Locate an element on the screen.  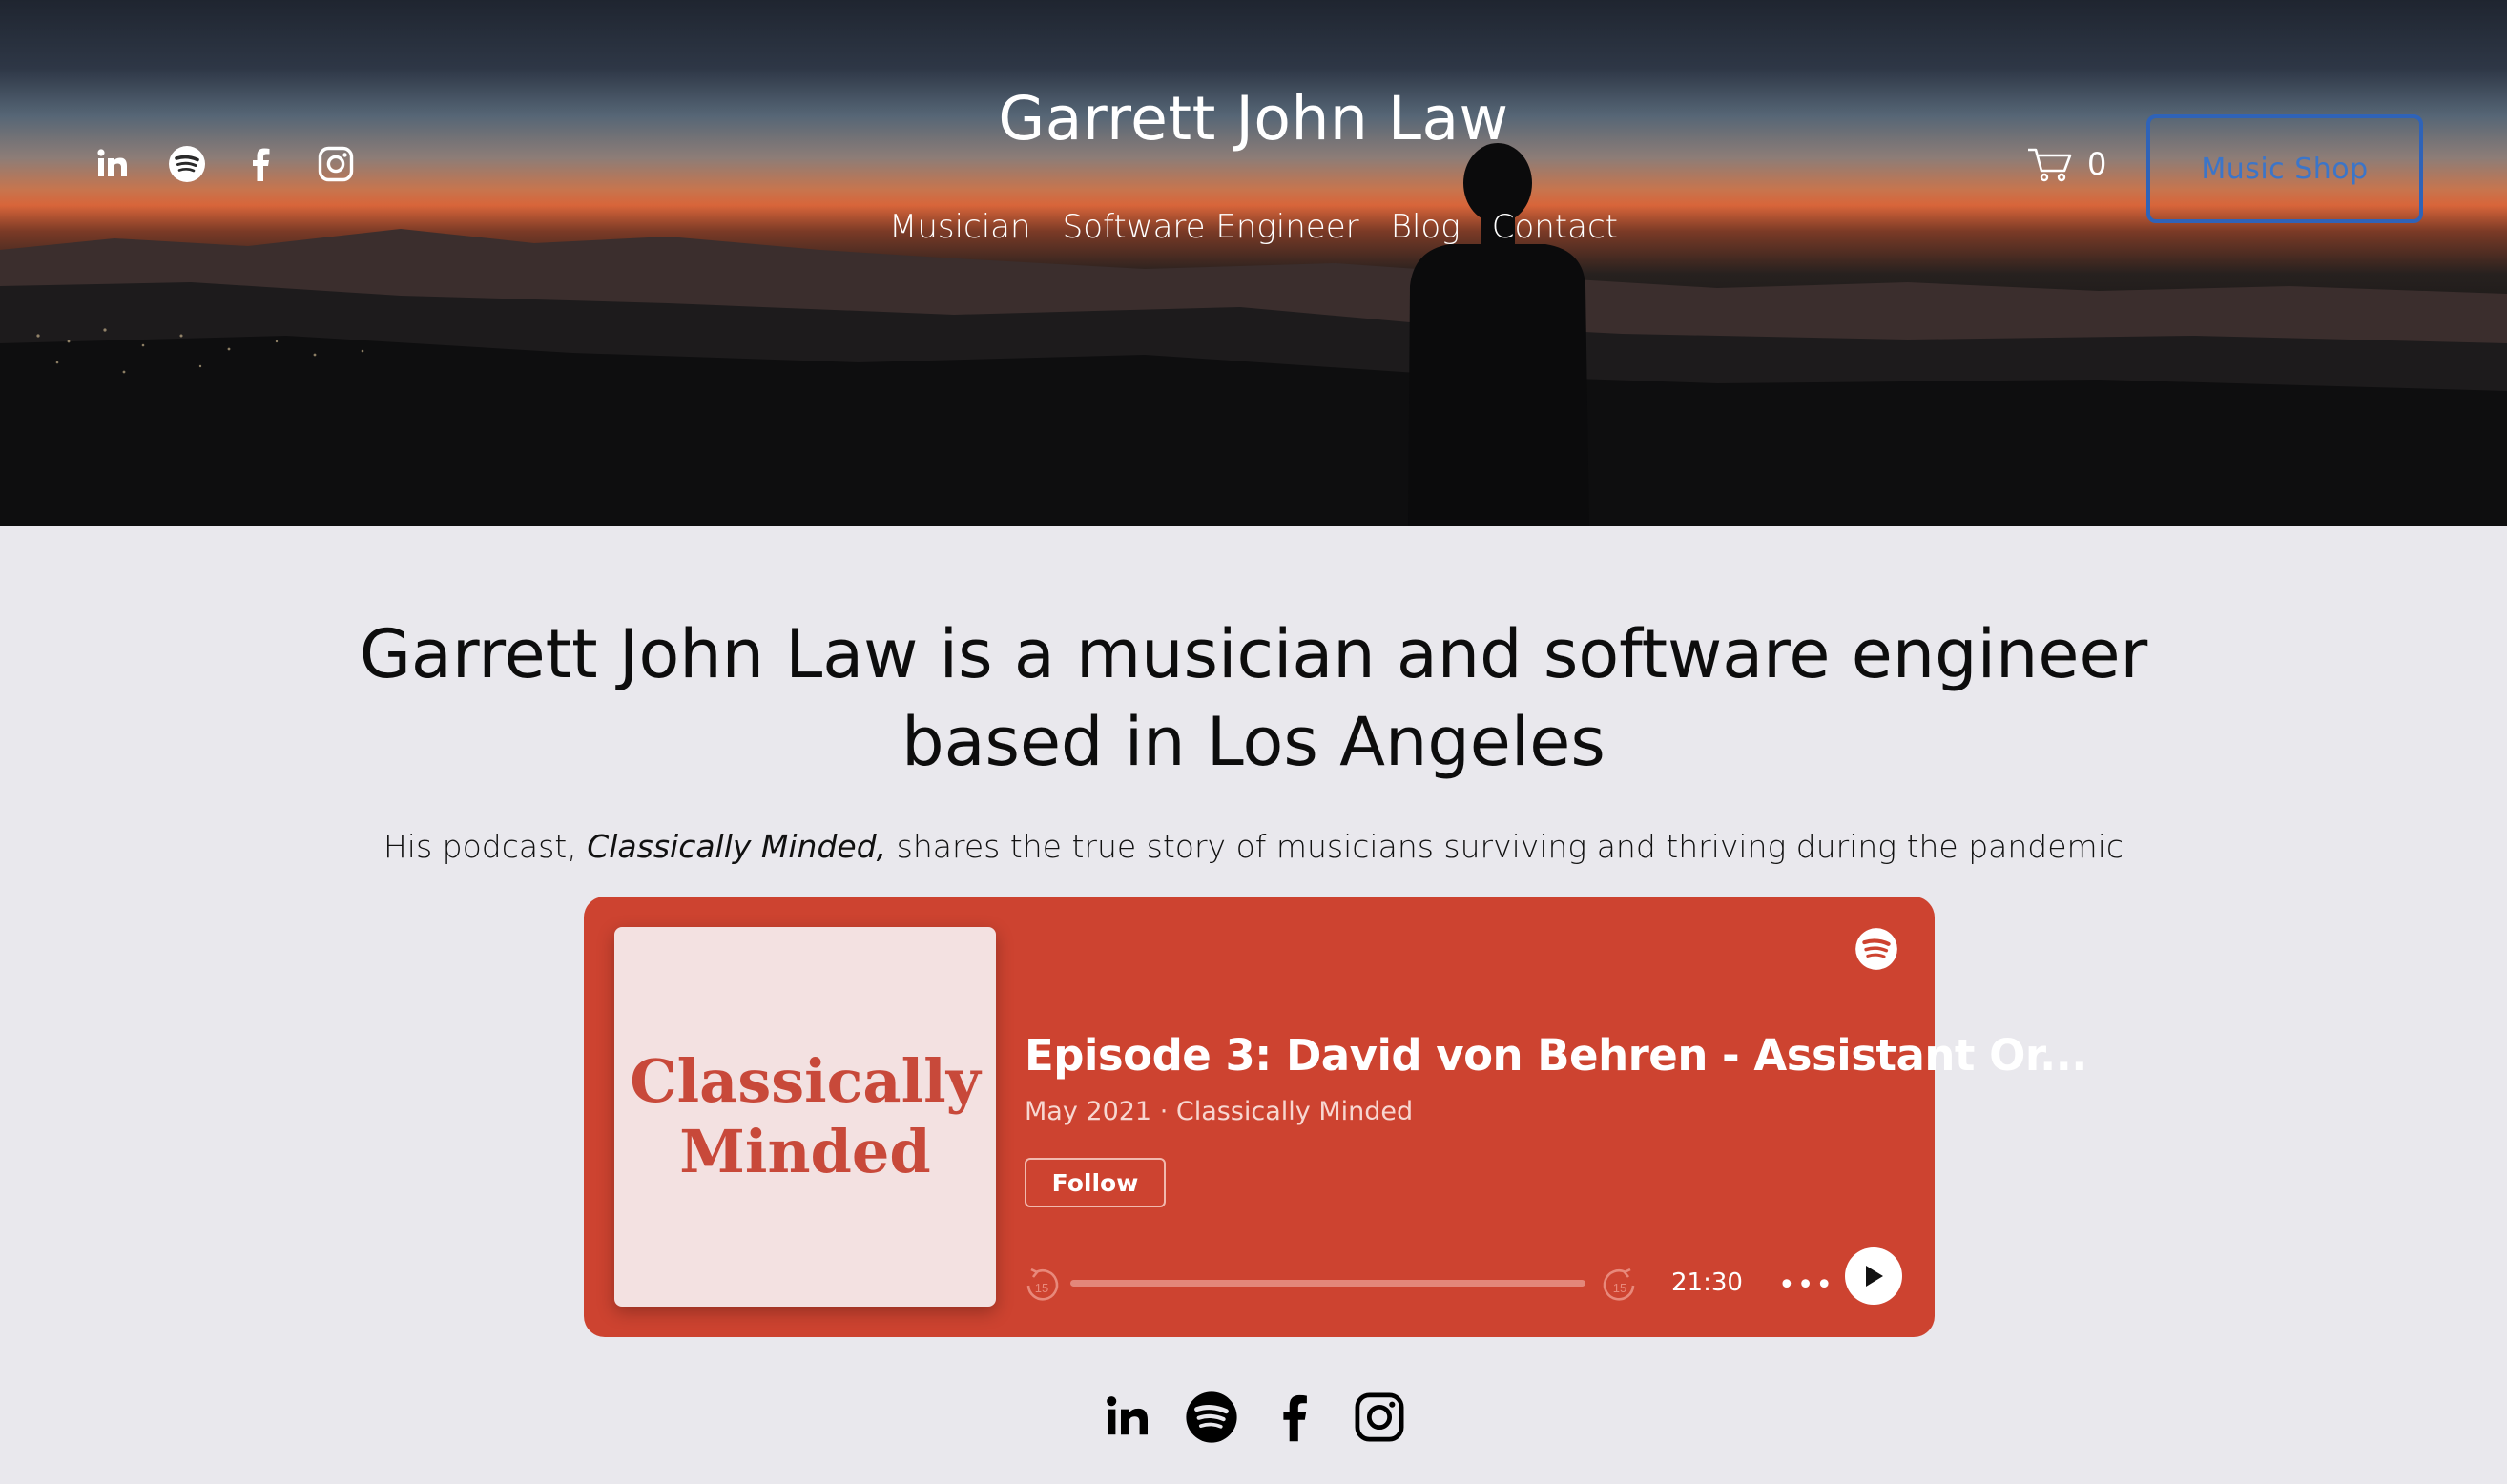
skip-forward-seconds: 15 is located at coordinates (1619, 1288).